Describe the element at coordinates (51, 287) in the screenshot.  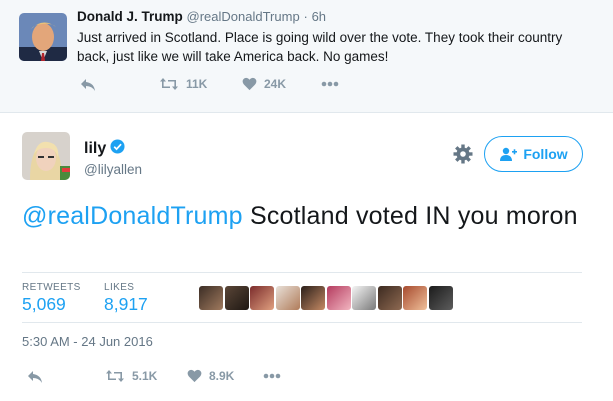
I see `retweets-label: RETWEETS` at that location.